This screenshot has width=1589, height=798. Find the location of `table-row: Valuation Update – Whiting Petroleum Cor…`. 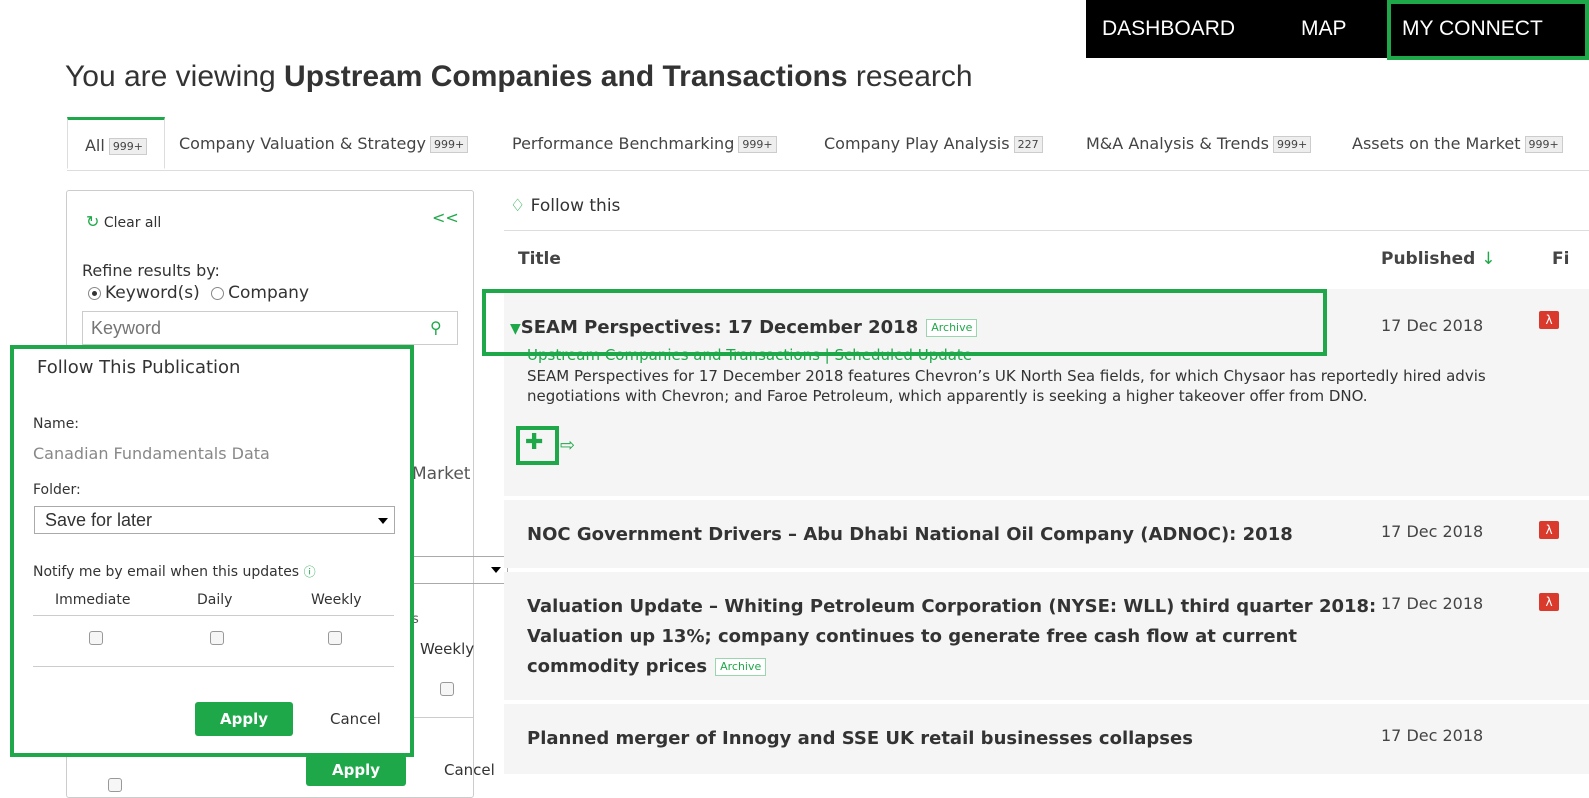

table-row: Valuation Update – Whiting Petroleum Cor… is located at coordinates (1046, 636).